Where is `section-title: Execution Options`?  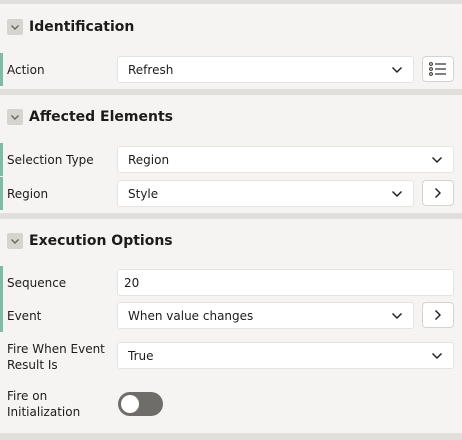 section-title: Execution Options is located at coordinates (101, 241).